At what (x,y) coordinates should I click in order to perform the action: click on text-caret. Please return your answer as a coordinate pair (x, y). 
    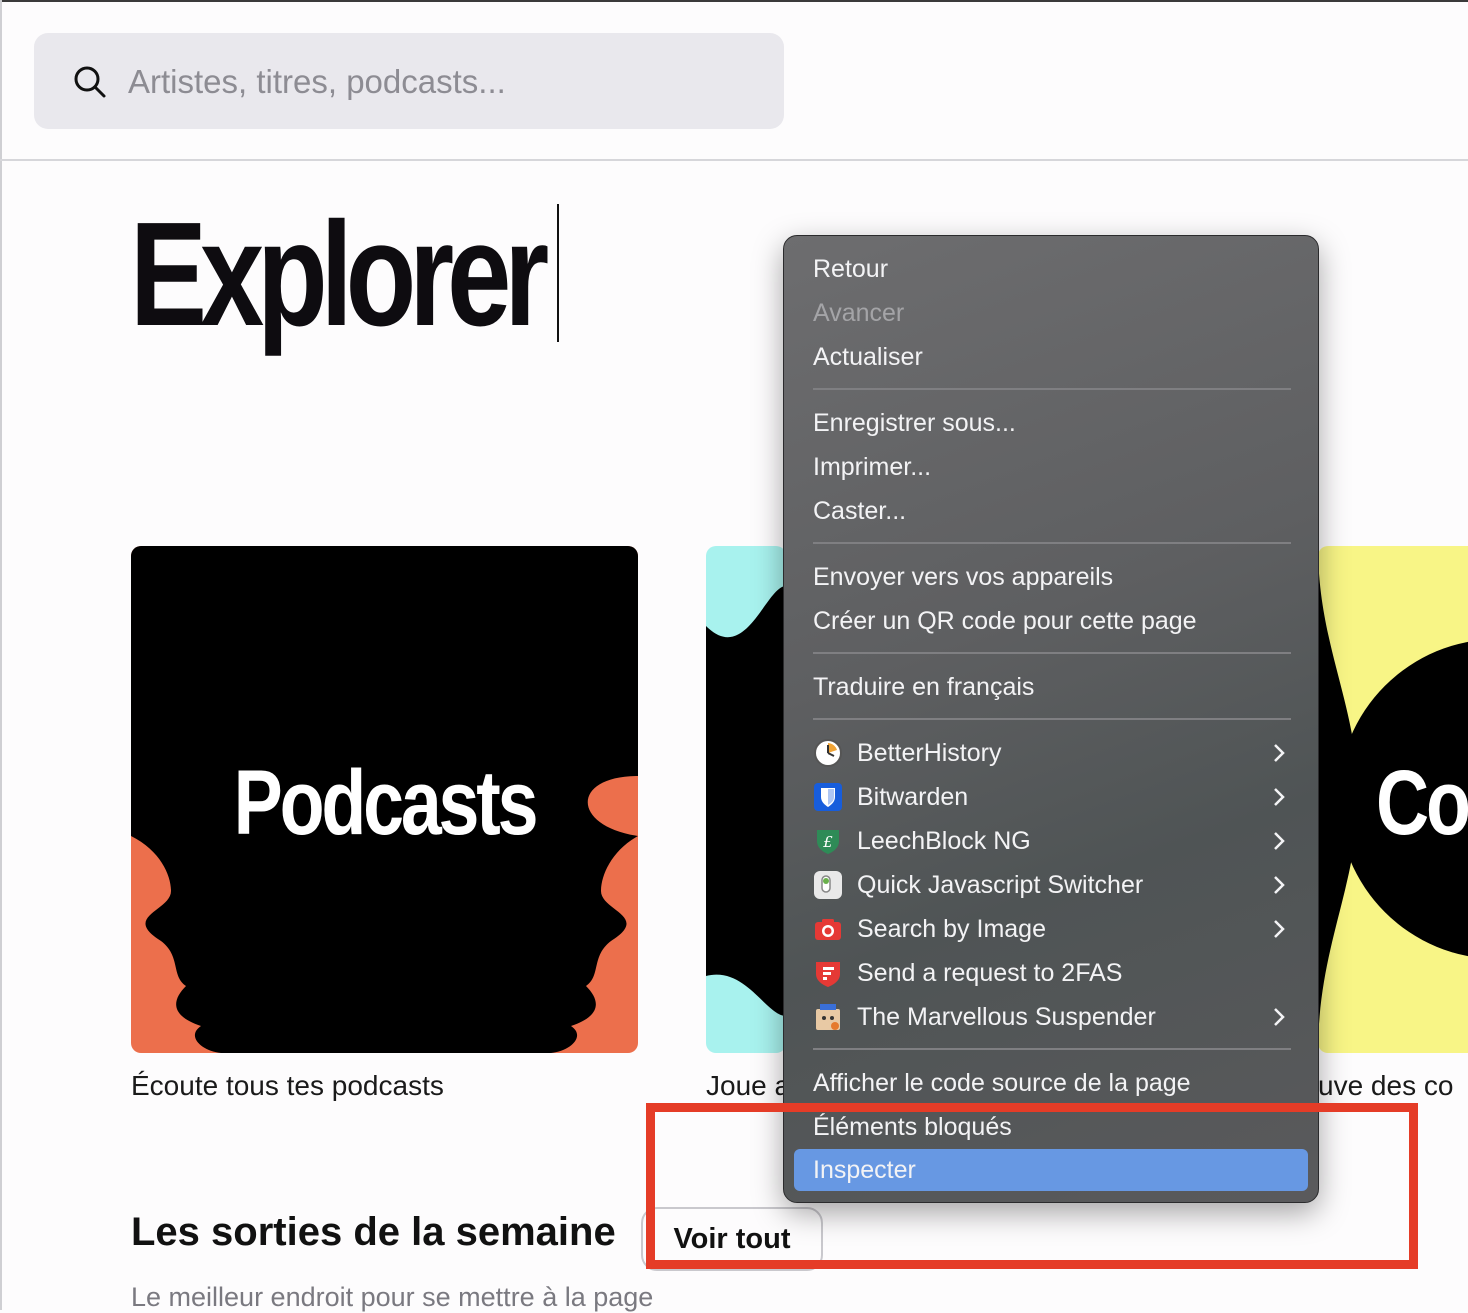
    Looking at the image, I should click on (558, 273).